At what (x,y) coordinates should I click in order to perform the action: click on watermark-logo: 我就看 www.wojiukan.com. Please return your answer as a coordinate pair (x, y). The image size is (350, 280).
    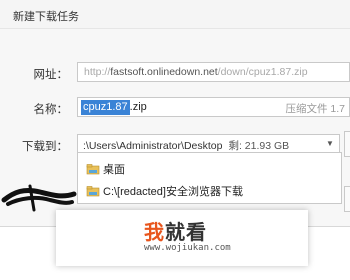
    Looking at the image, I should click on (182, 238).